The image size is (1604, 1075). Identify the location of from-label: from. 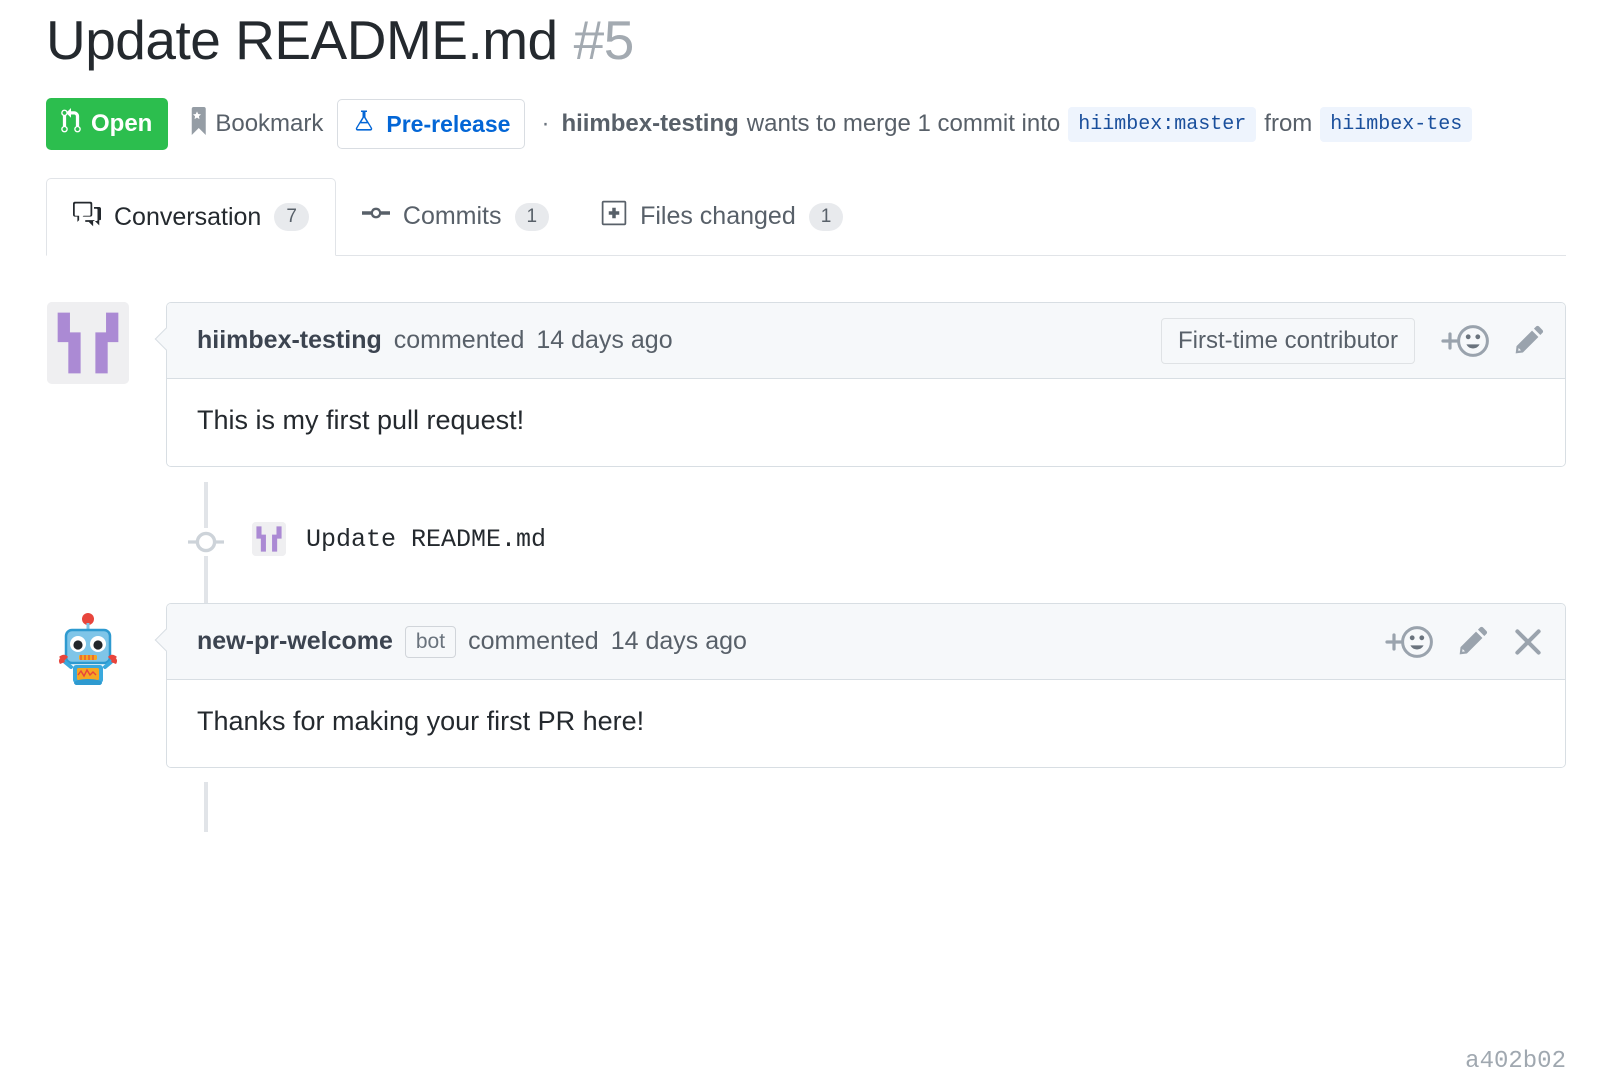
(1288, 123).